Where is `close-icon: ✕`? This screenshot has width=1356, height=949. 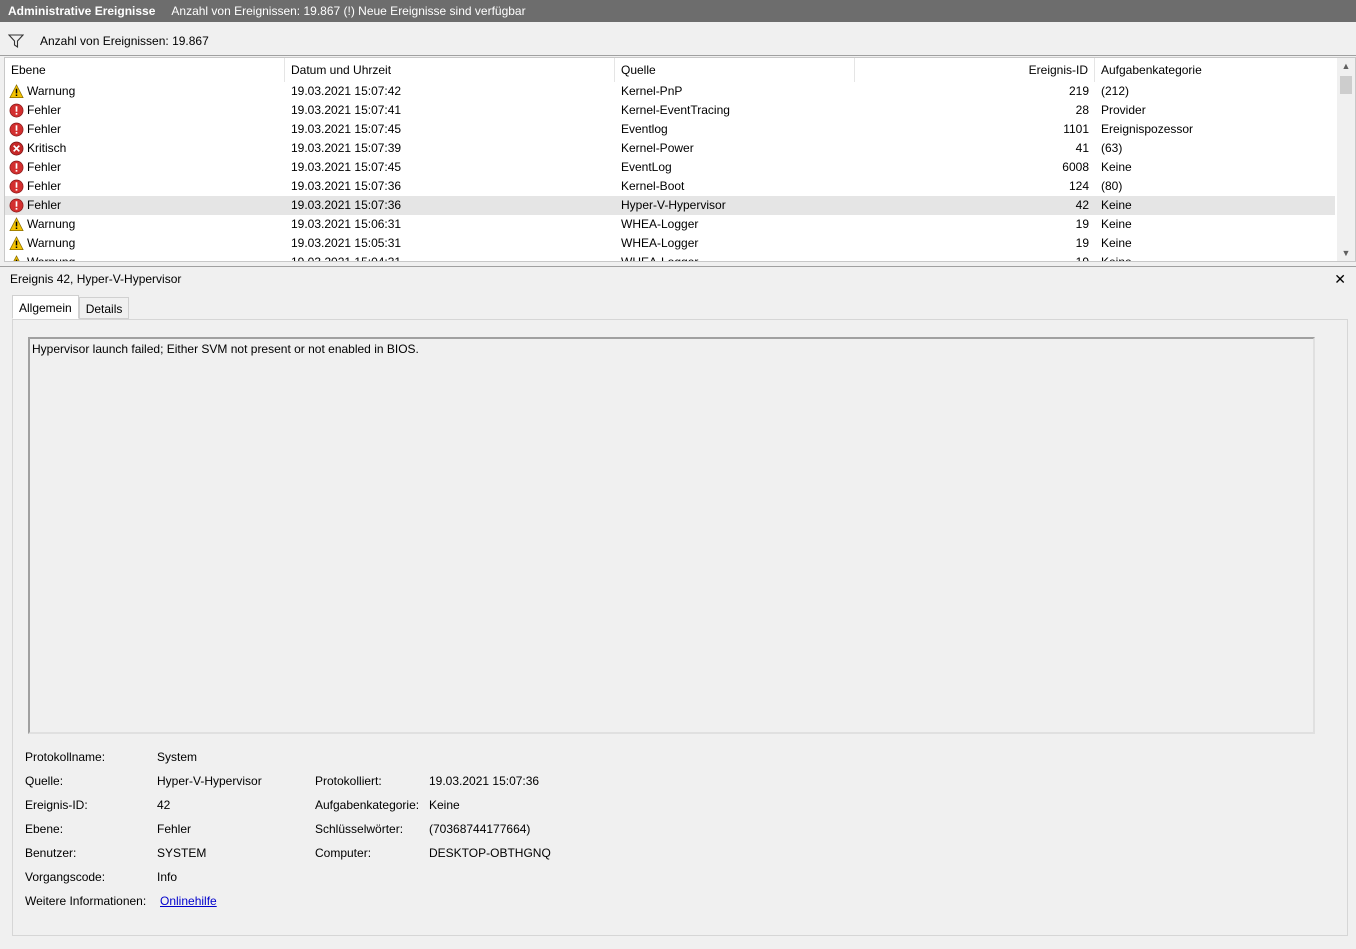
close-icon: ✕ is located at coordinates (1340, 279).